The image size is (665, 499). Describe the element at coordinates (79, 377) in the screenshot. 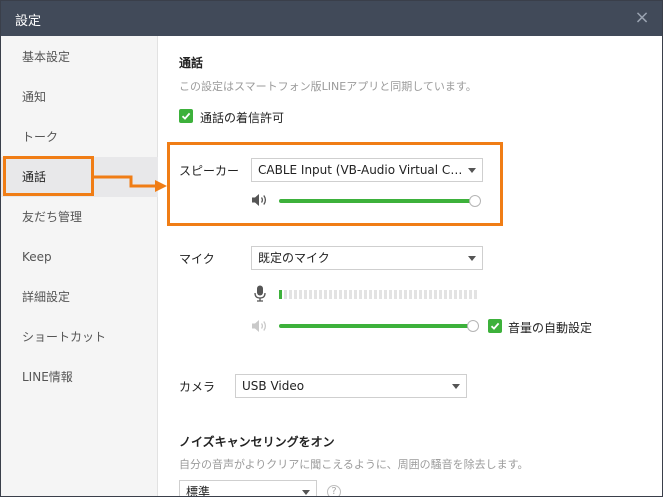

I see `sidebar-item-line-info: LINE情報` at that location.